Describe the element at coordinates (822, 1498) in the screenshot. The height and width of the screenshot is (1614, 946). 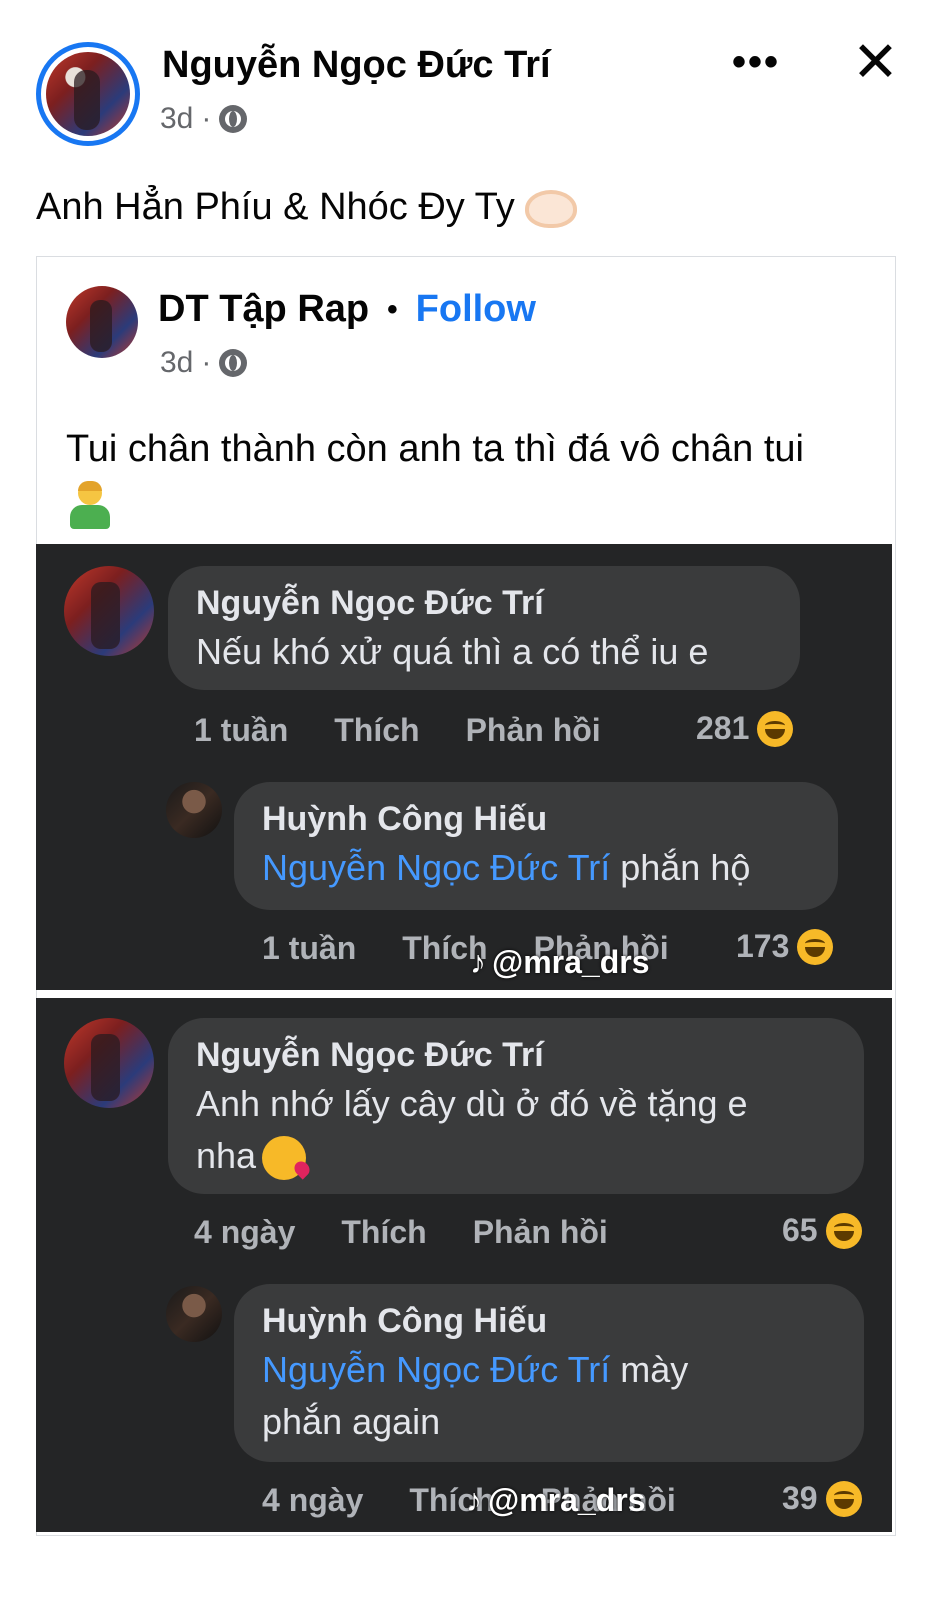
I see `reply-reactions: 39` at that location.